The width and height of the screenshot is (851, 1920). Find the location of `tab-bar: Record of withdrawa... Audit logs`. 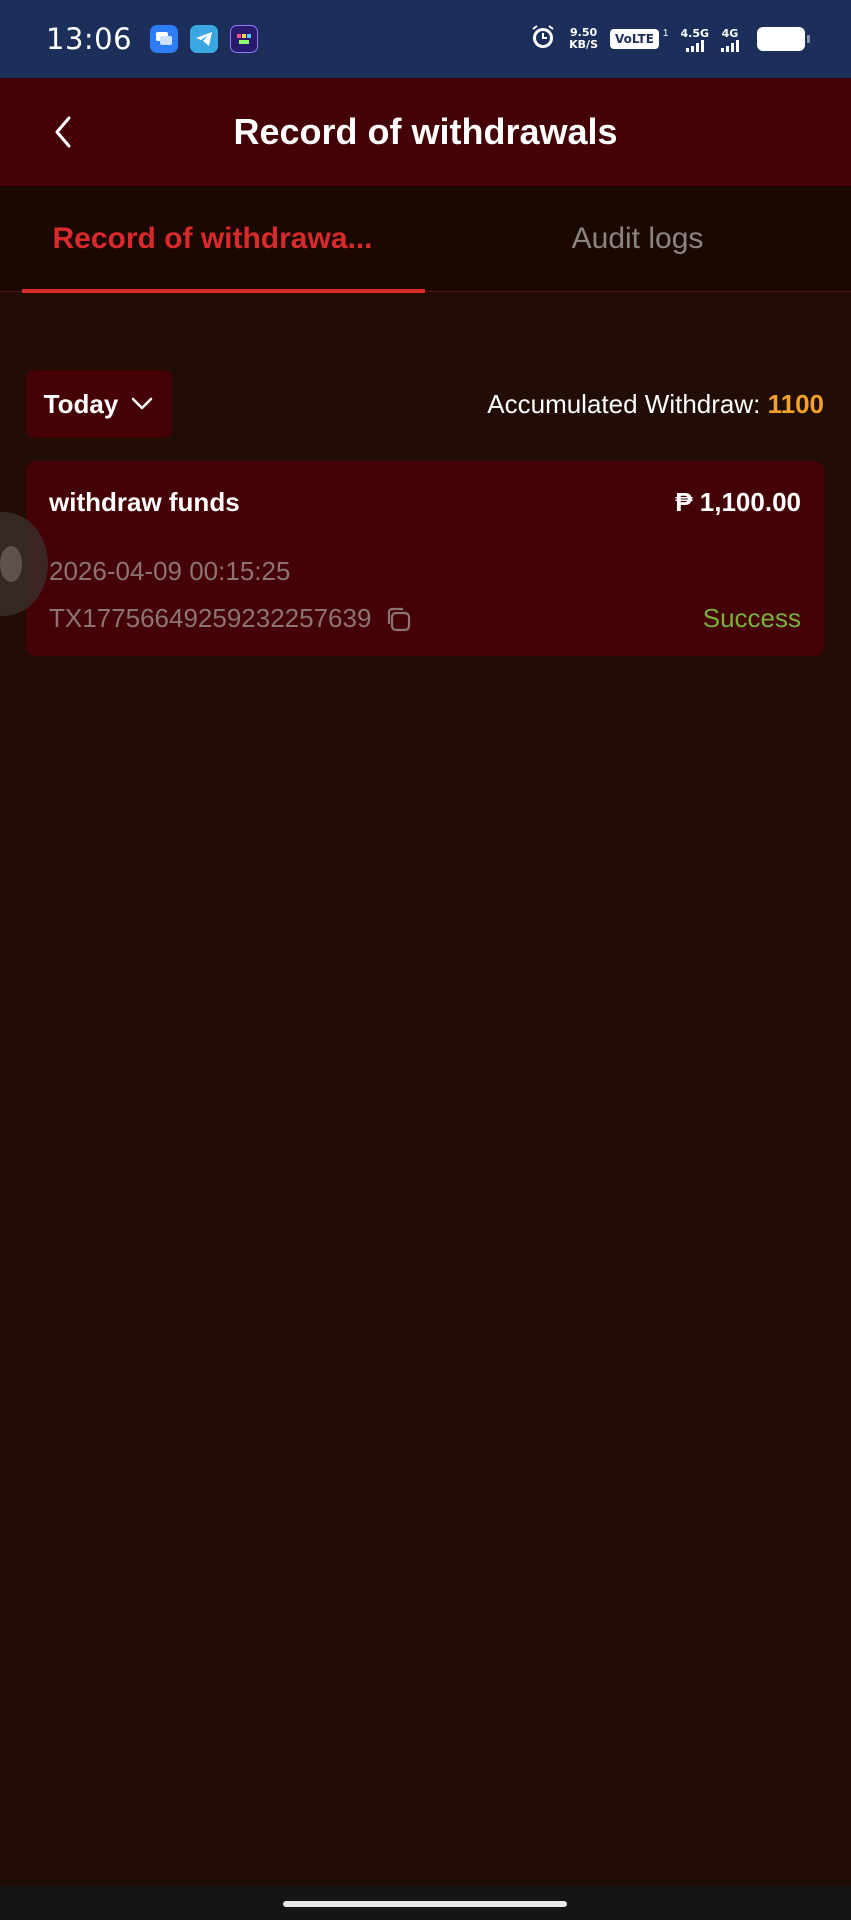

tab-bar: Record of withdrawa... Audit logs is located at coordinates (425, 239).